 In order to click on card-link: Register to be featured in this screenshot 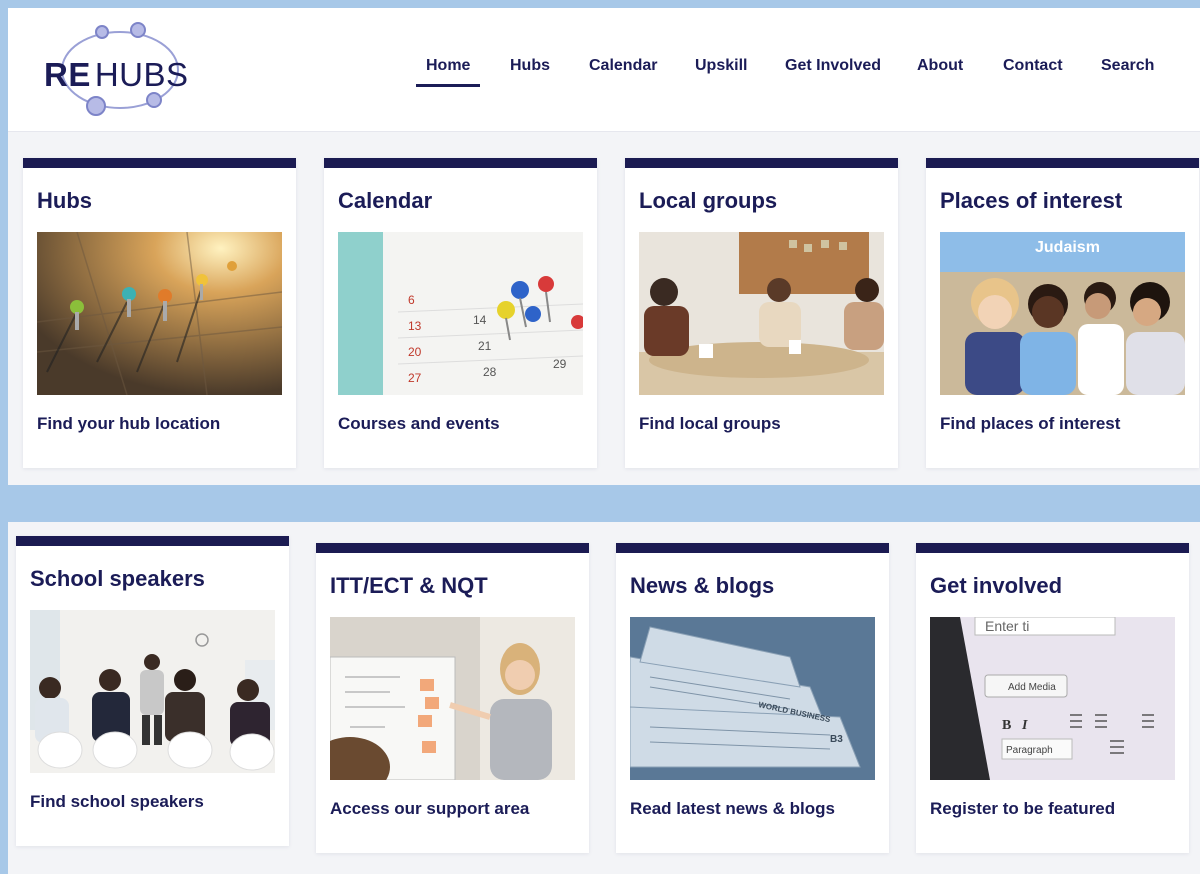, I will do `click(1022, 809)`.